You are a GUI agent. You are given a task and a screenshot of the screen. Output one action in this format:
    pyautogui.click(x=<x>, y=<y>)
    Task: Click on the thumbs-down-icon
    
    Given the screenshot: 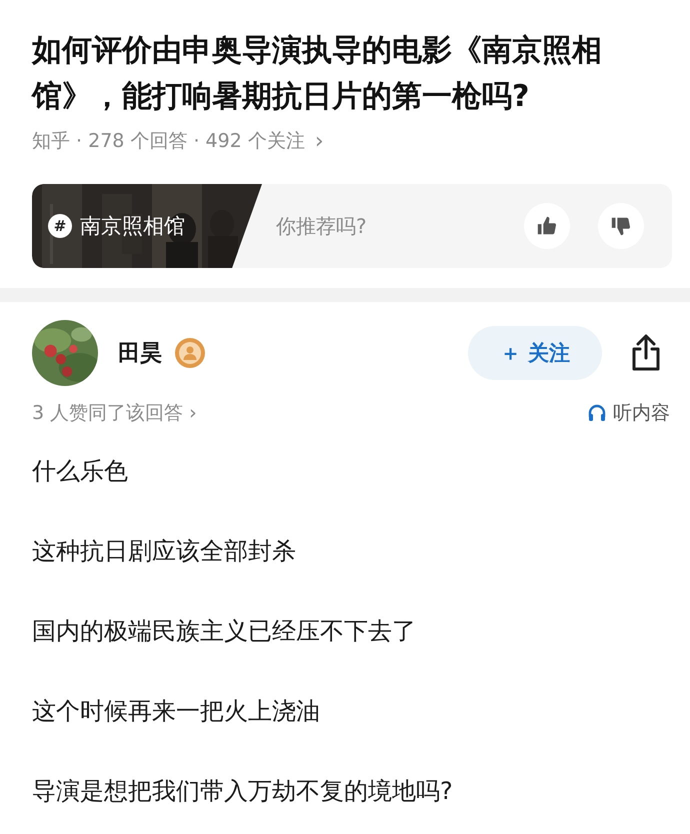 What is the action you would take?
    pyautogui.click(x=621, y=226)
    